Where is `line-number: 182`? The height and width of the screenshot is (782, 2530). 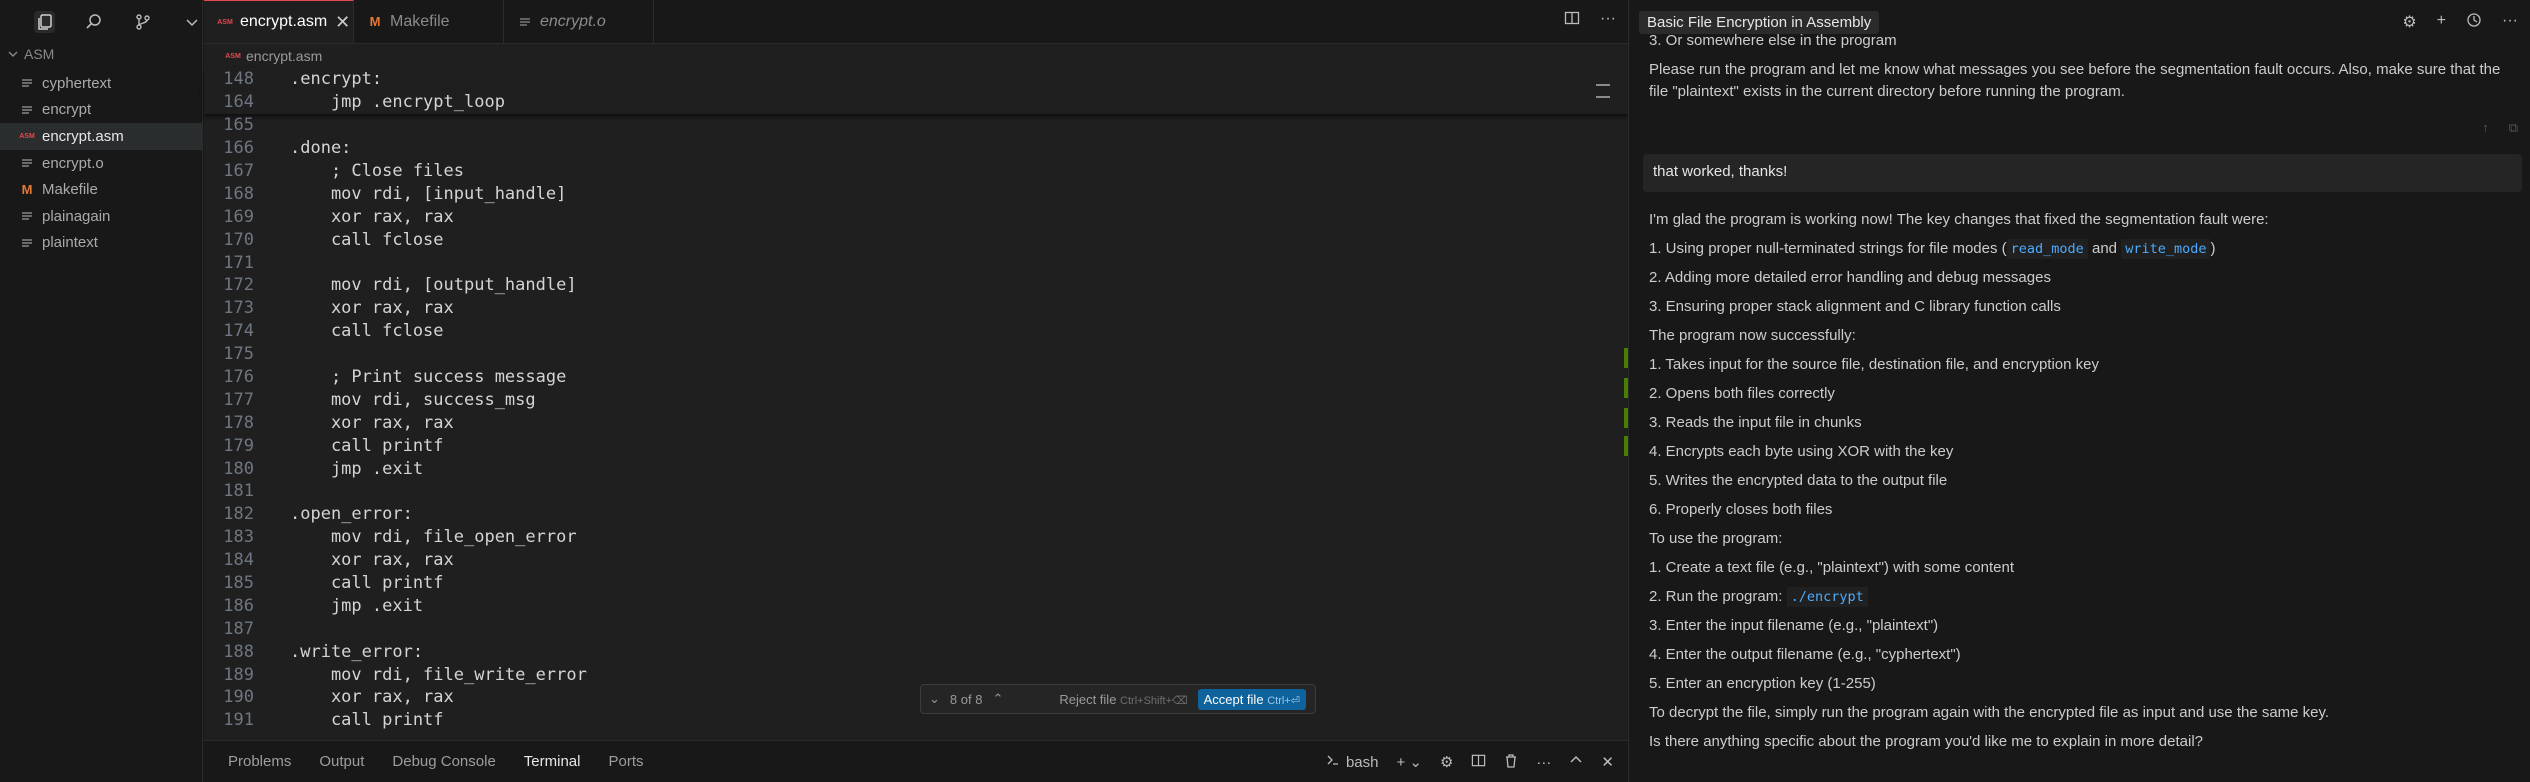
line-number: 182 is located at coordinates (238, 514).